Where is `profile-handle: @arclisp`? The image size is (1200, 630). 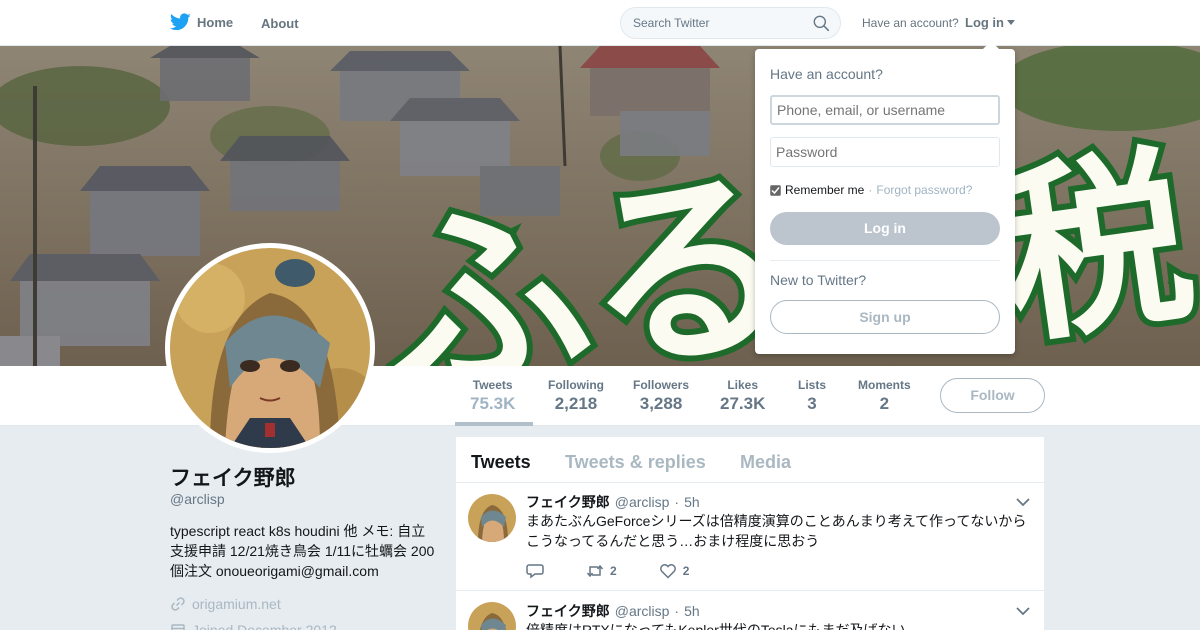
profile-handle: @arclisp is located at coordinates (197, 499).